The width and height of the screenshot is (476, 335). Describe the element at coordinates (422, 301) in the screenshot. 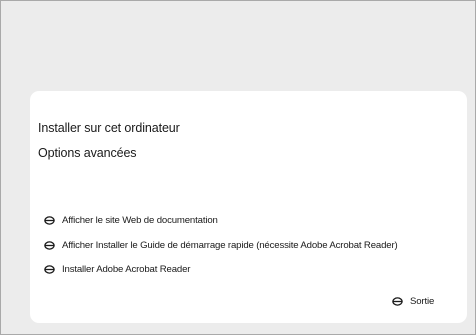

I see `exit-label: Sortie` at that location.